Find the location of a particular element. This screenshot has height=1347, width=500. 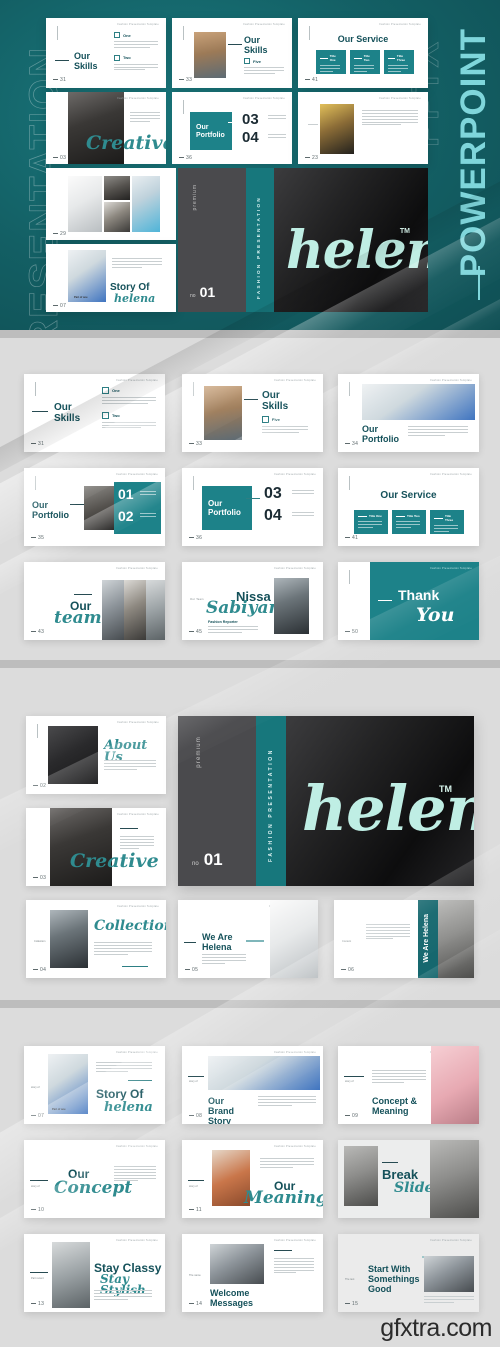

slide-script-title: Meaning is located at coordinates (283, 1198).